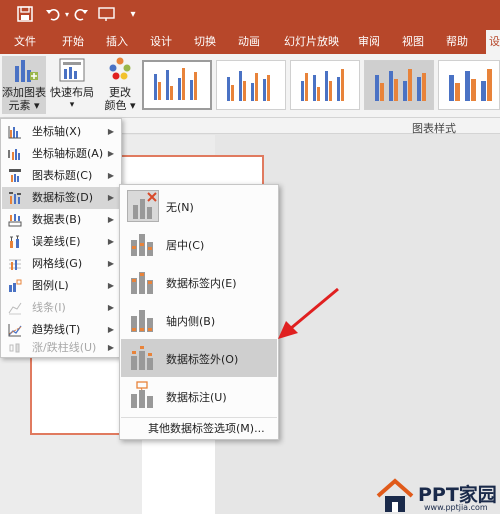 The width and height of the screenshot is (500, 514). Describe the element at coordinates (15, 242) in the screenshot. I see `error-bars-icon` at that location.